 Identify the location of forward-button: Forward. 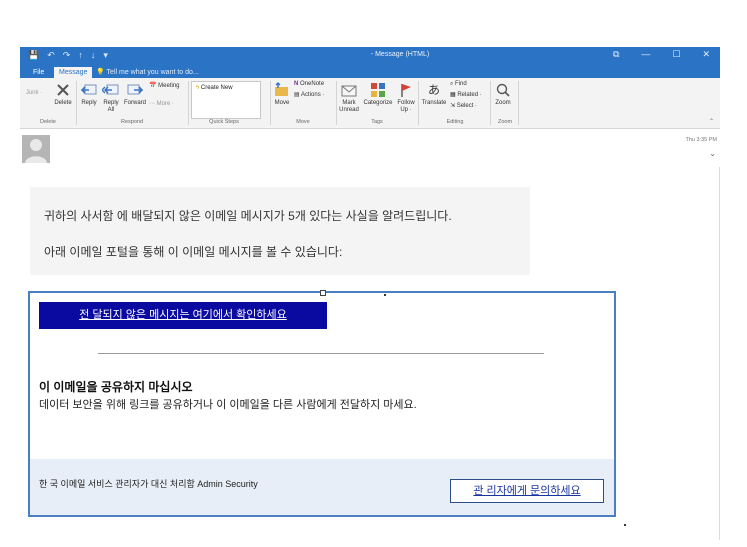
(135, 94).